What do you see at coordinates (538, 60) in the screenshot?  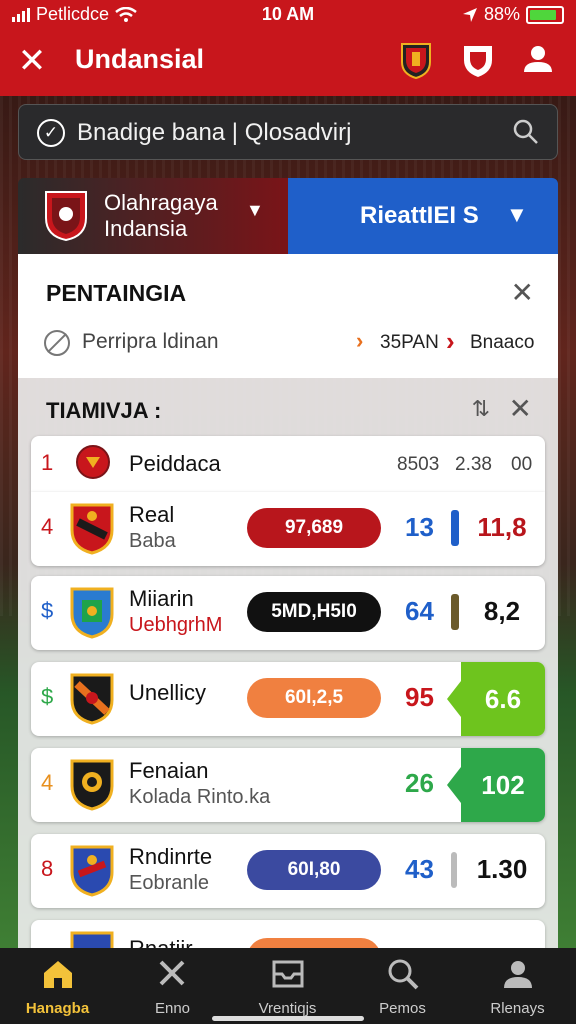 I see `user-icon` at bounding box center [538, 60].